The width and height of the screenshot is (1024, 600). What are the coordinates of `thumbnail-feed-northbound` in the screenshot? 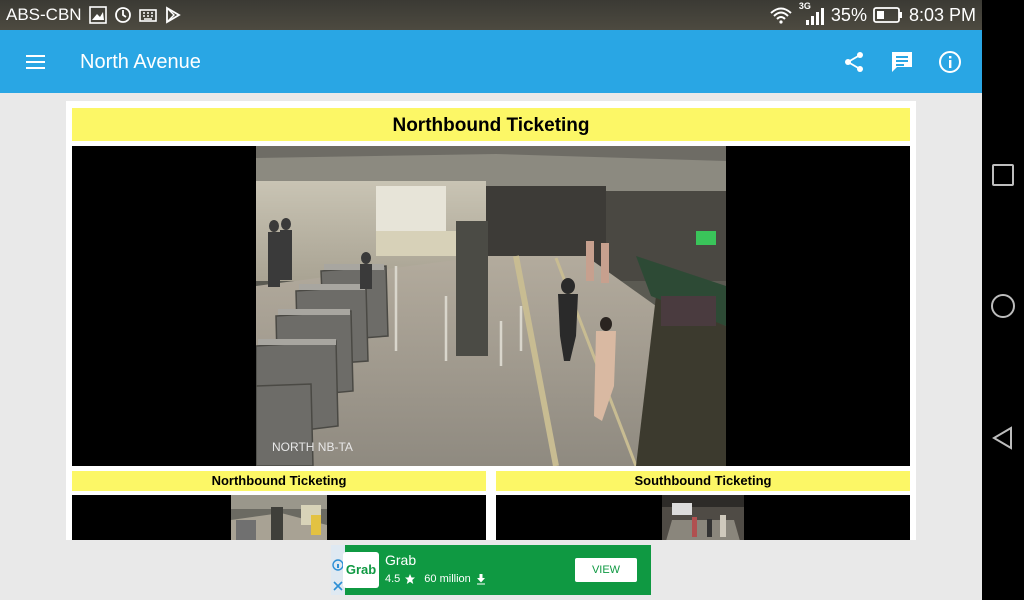 It's located at (279, 517).